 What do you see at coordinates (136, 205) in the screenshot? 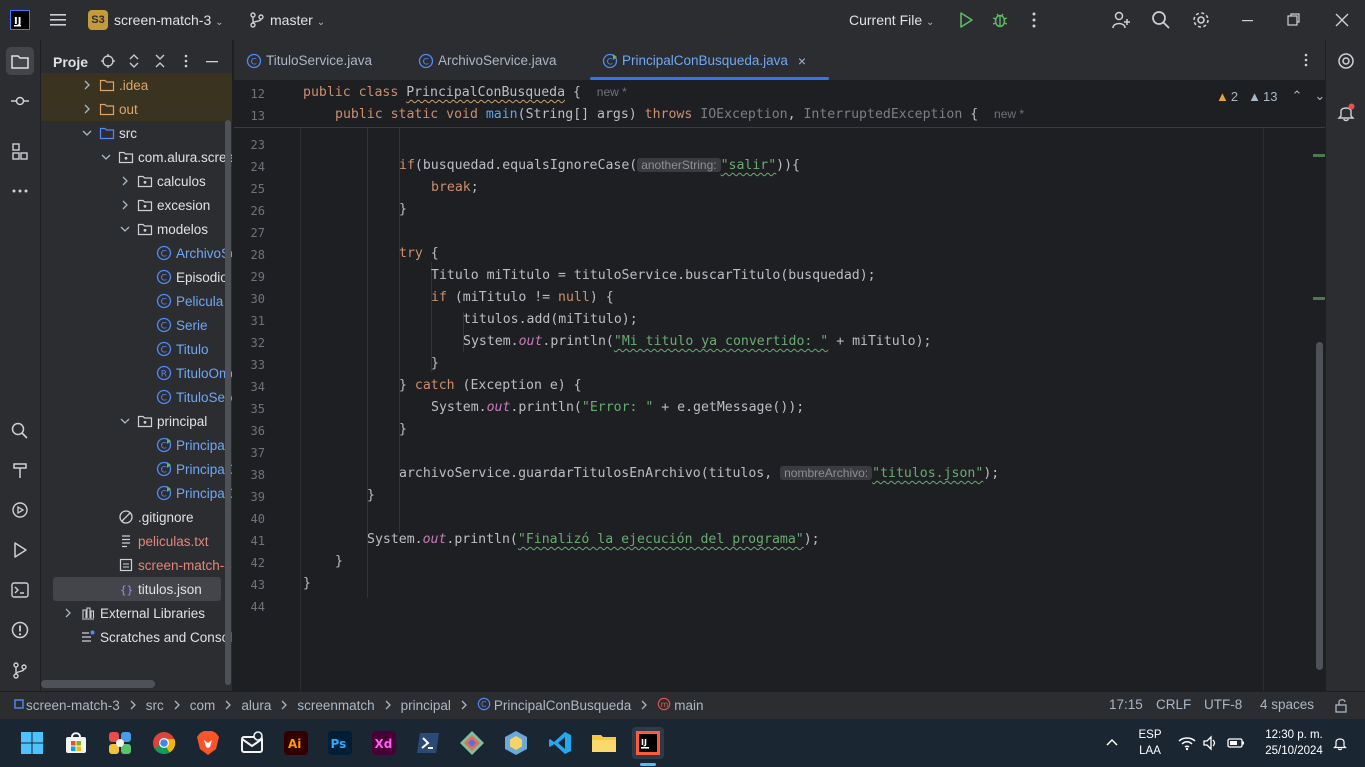
I see `tree-item-excesion: excesion` at bounding box center [136, 205].